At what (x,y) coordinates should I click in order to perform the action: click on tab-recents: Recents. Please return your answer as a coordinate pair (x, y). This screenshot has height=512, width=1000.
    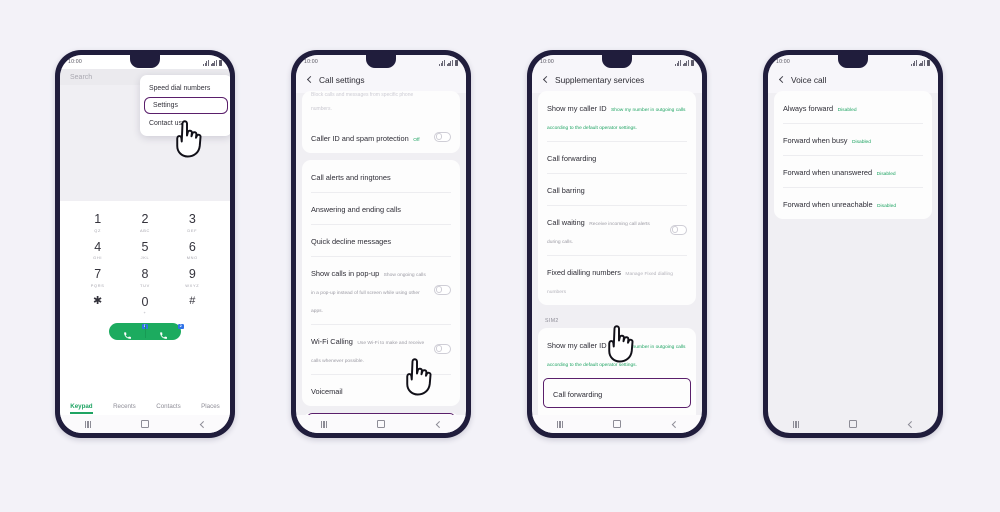
    Looking at the image, I should click on (124, 406).